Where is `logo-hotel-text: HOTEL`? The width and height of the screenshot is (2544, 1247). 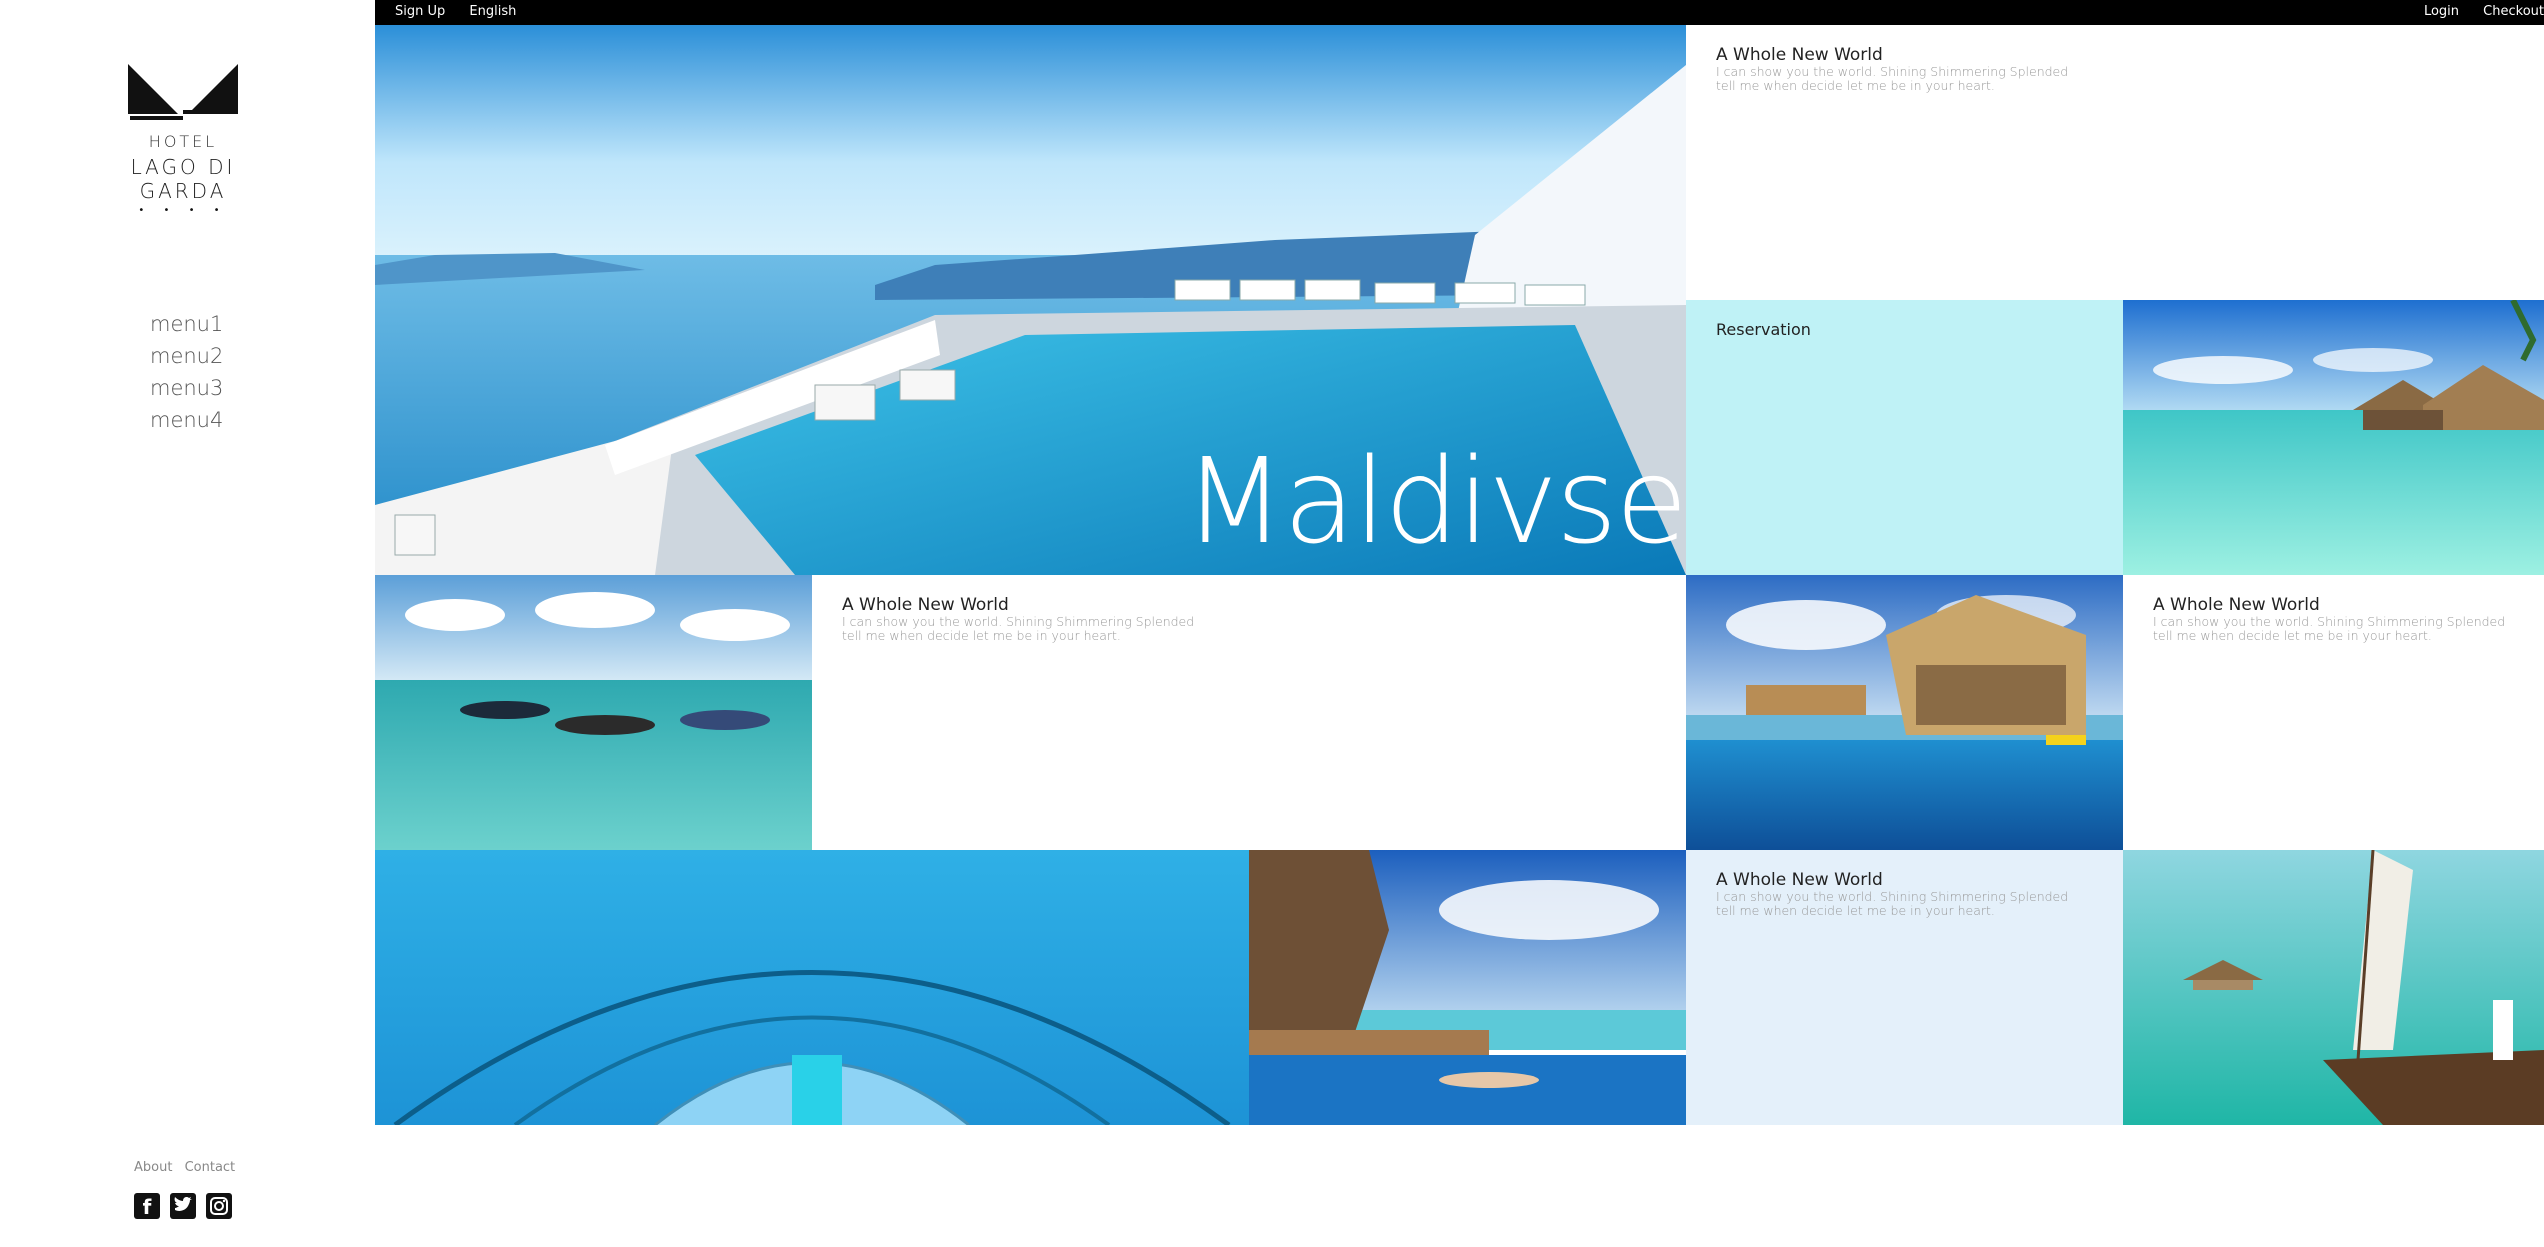 logo-hotel-text: HOTEL is located at coordinates (183, 141).